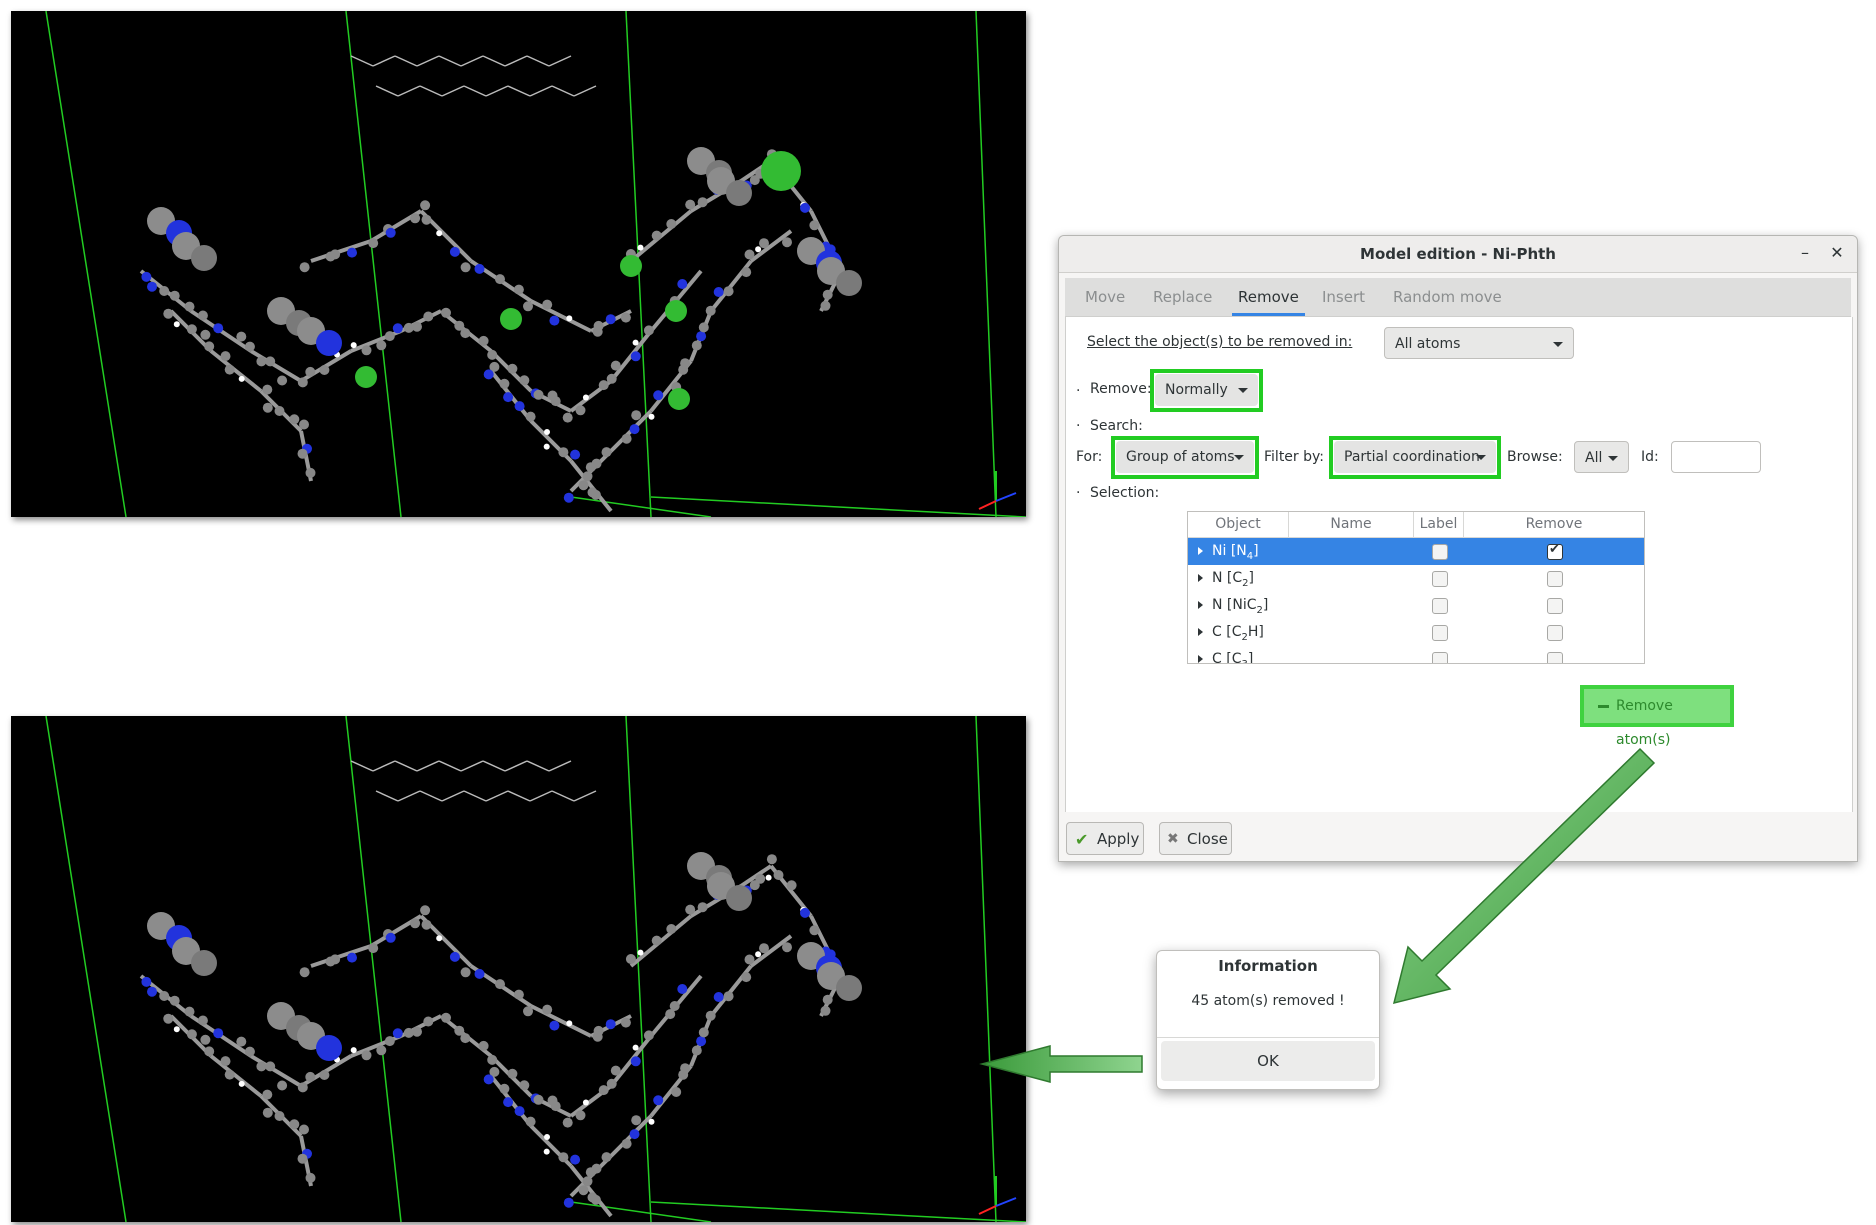 This screenshot has width=1876, height=1225. Describe the element at coordinates (1416, 632) in the screenshot. I see `table-row: C [C2H]` at that location.